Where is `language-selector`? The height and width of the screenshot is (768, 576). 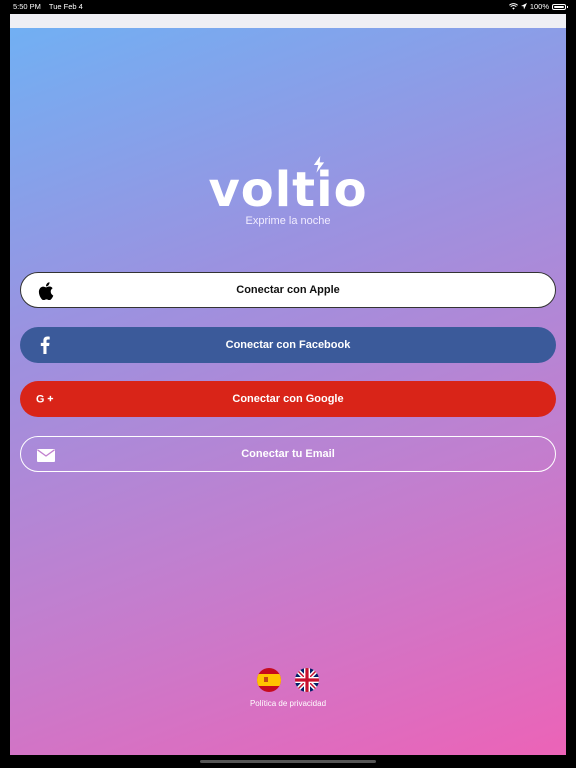
language-selector is located at coordinates (288, 680).